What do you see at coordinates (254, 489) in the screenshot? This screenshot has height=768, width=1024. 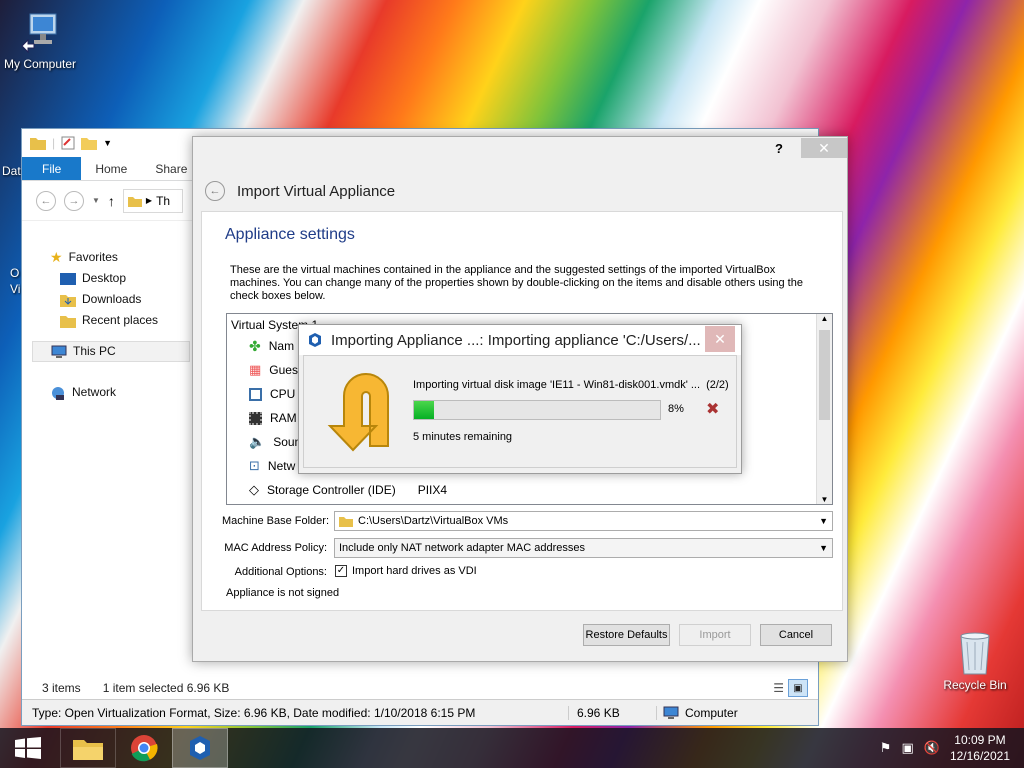 I see `storage-controller-icon: ◇` at bounding box center [254, 489].